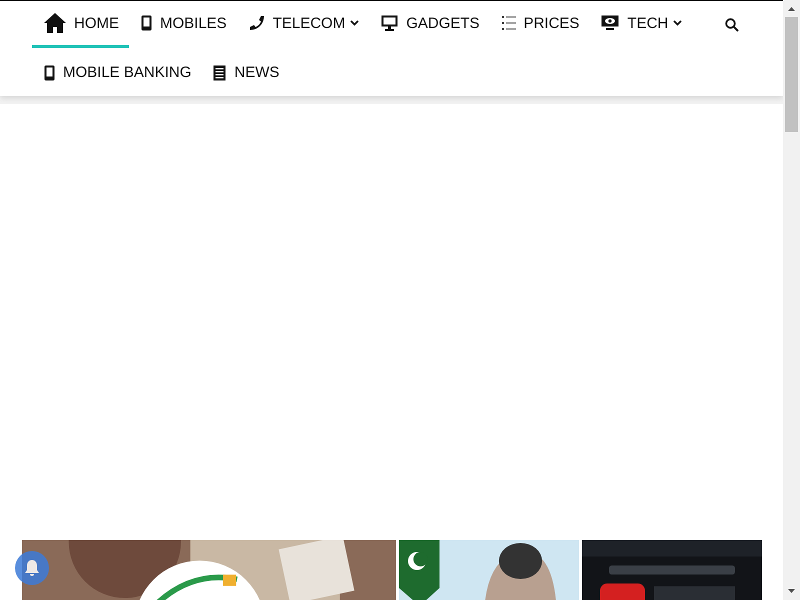 The width and height of the screenshot is (800, 600). Describe the element at coordinates (256, 23) in the screenshot. I see `phone-handset-icon` at that location.